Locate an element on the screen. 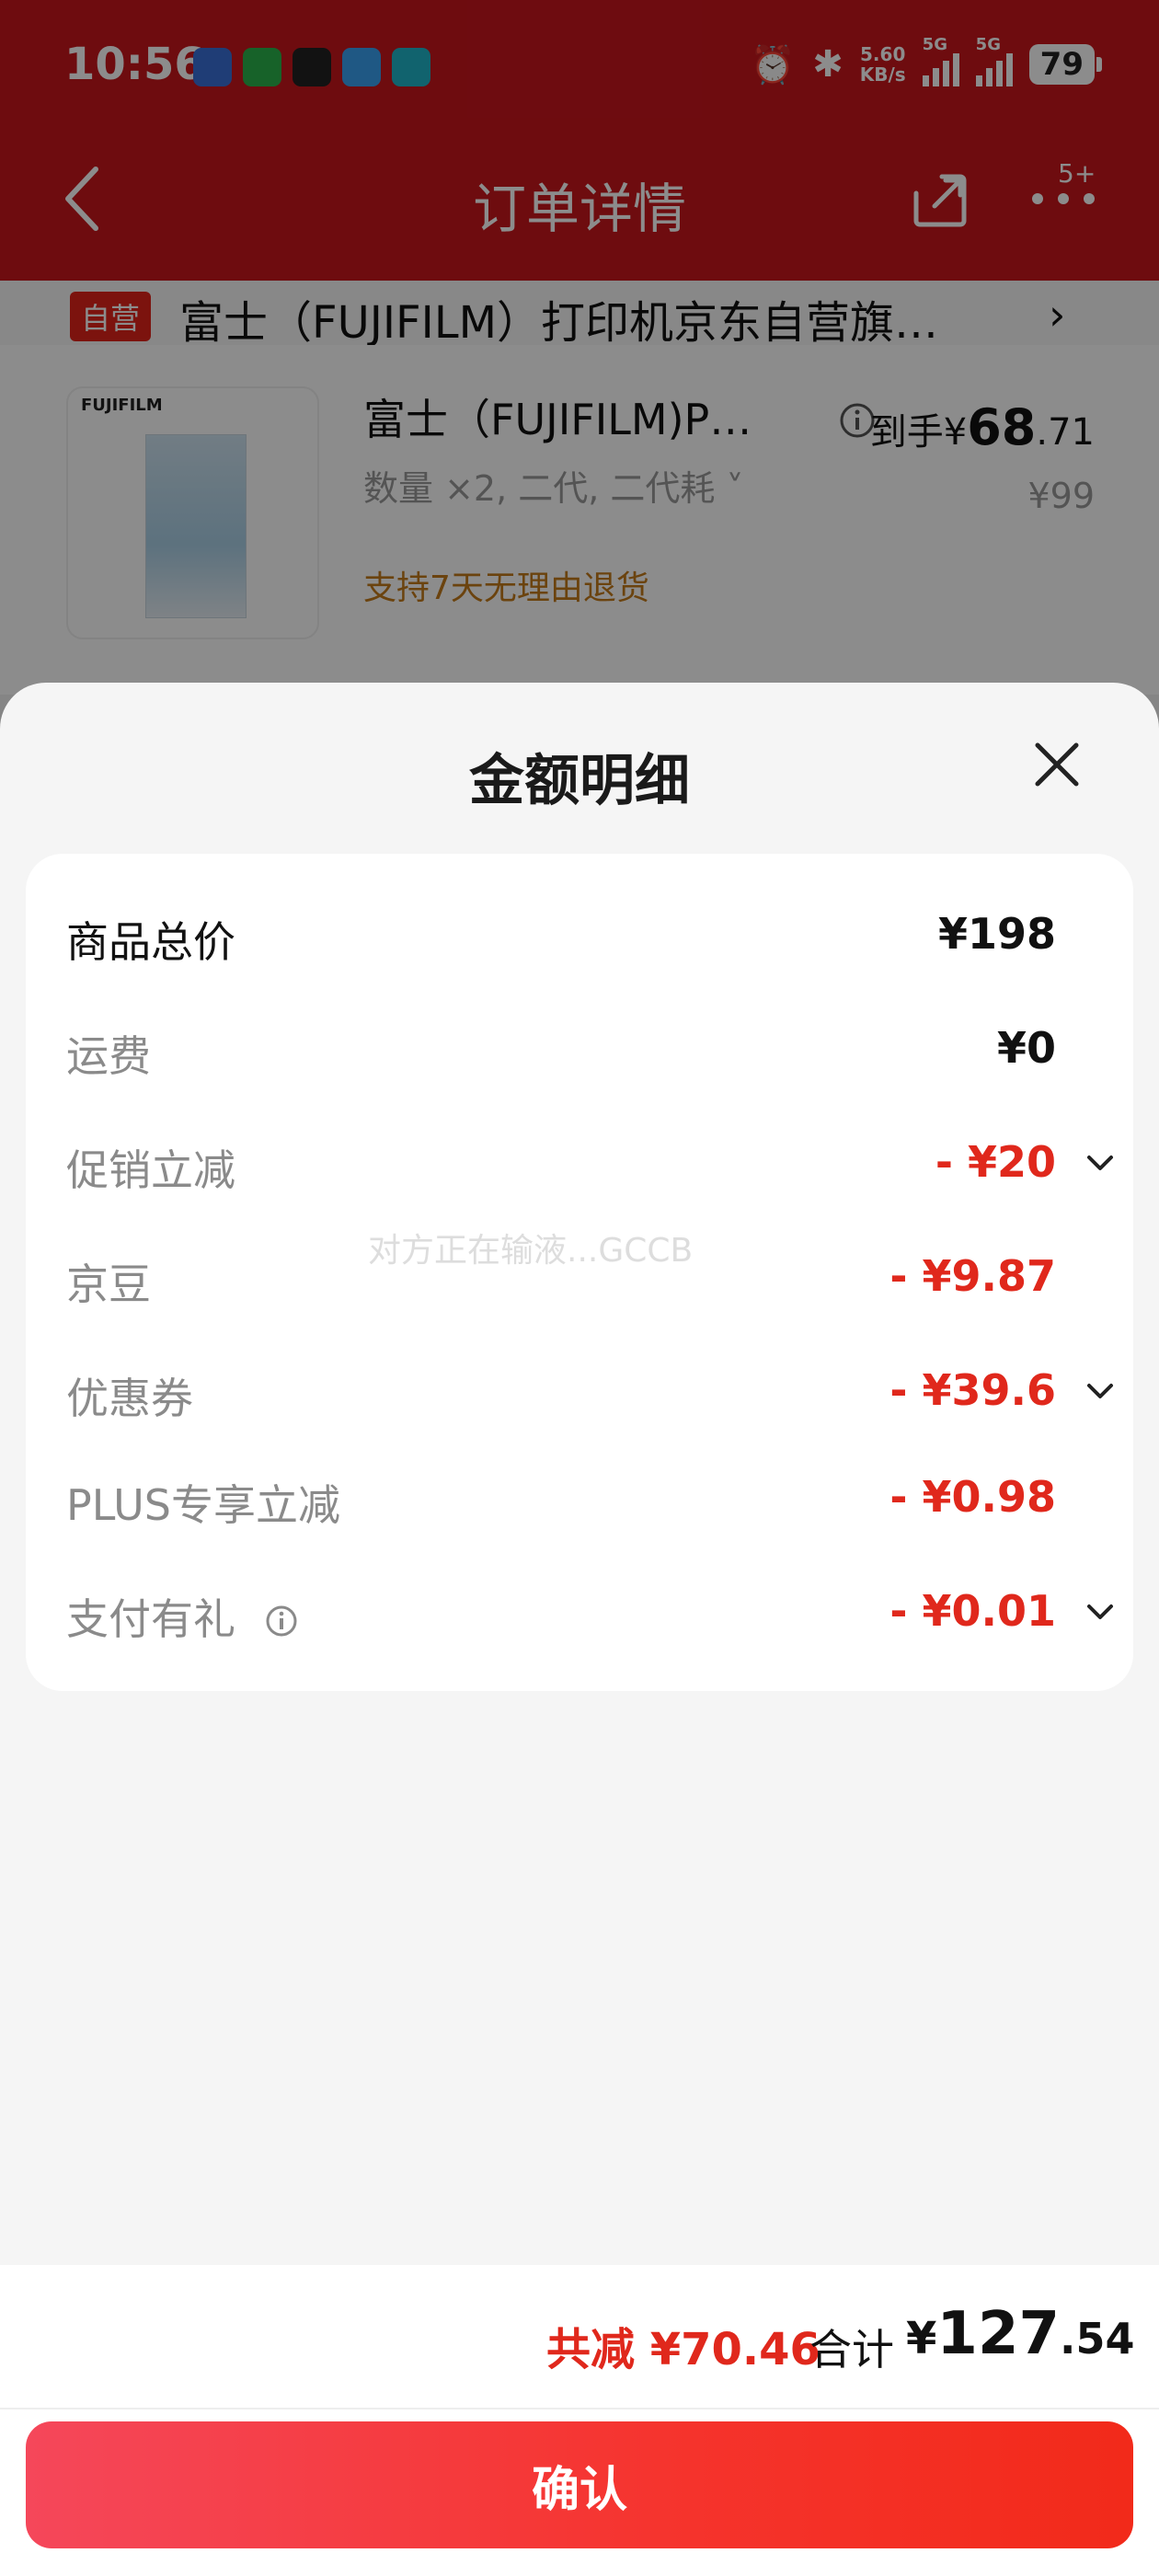 The width and height of the screenshot is (1159, 2576). total-decimal: .54 is located at coordinates (1097, 2338).